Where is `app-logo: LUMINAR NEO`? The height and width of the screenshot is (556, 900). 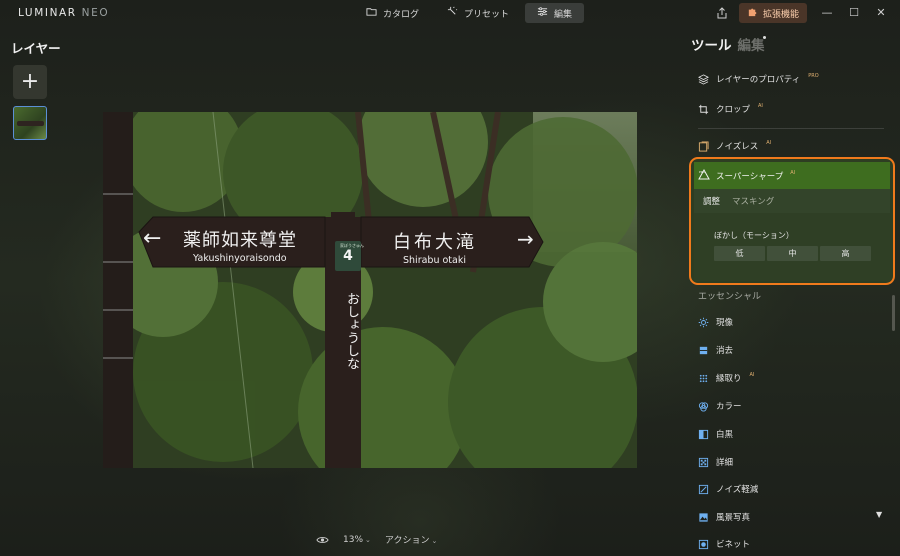
app-logo: LUMINAR NEO is located at coordinates (63, 13).